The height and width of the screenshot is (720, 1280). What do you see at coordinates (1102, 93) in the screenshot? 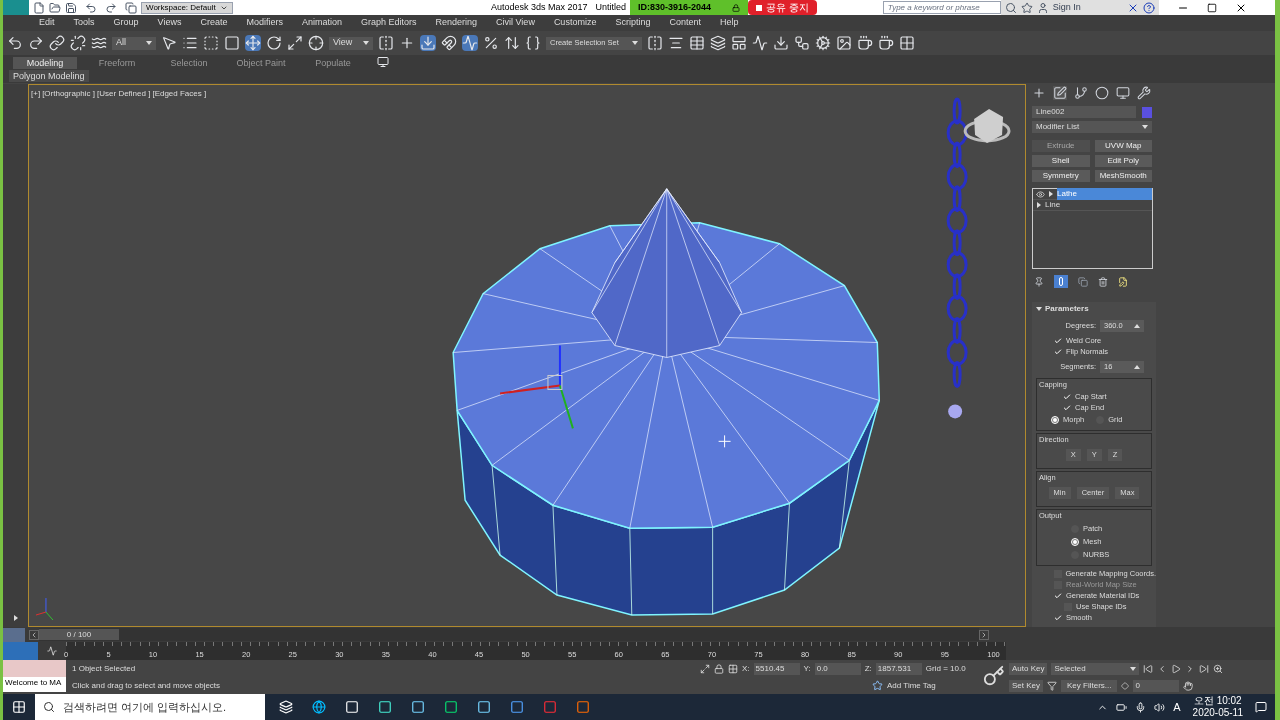
I see `motion-tab-icon` at bounding box center [1102, 93].